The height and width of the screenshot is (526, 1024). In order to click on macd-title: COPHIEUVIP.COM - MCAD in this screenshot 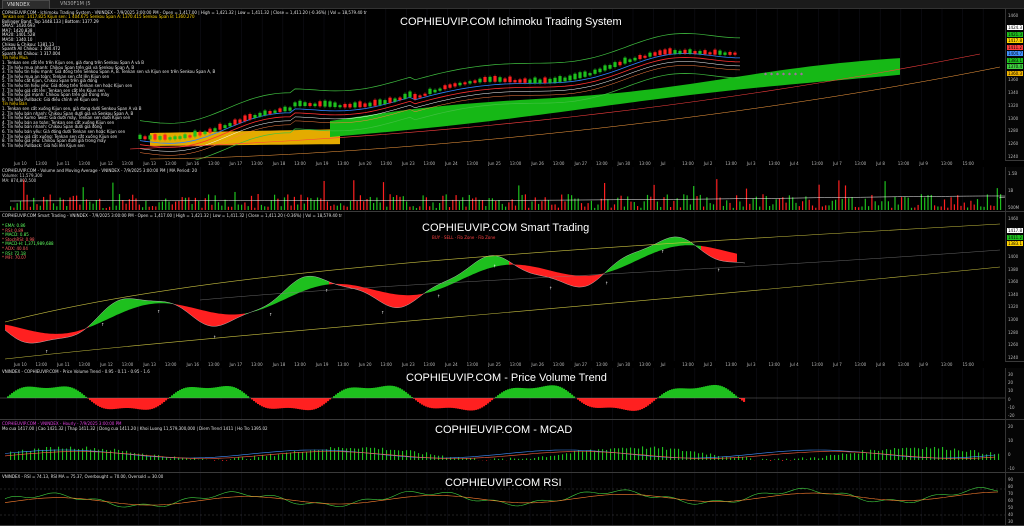, I will do `click(503, 430)`.